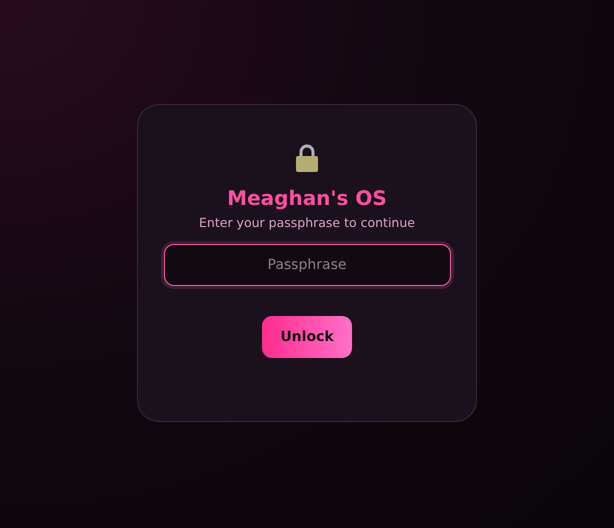  I want to click on unlock-button: Unlock, so click(307, 337).